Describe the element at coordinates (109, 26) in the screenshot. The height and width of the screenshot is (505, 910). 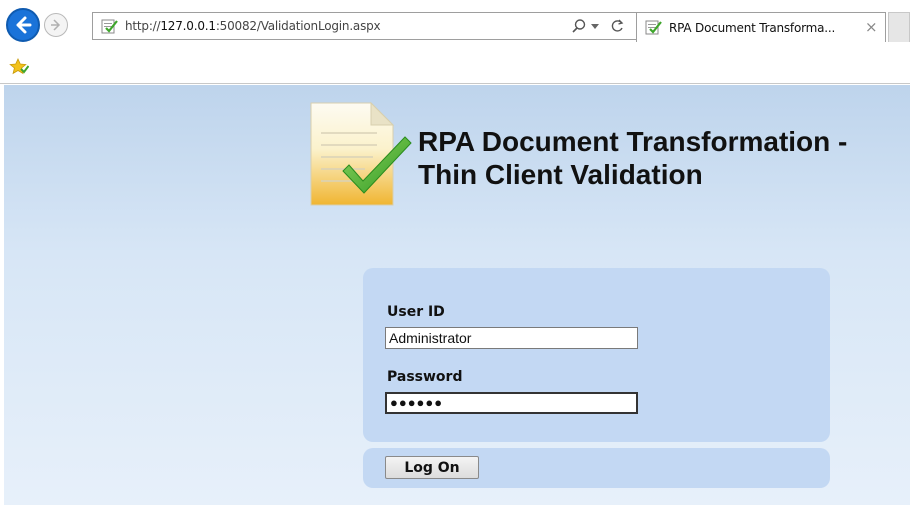
I see `page-favicon-icon` at that location.